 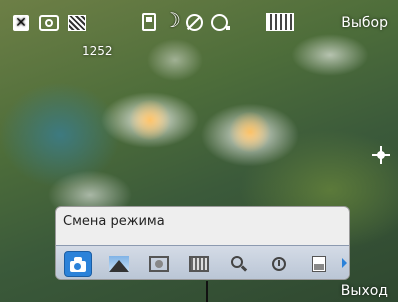 I want to click on camera-icon, so click(x=49, y=23).